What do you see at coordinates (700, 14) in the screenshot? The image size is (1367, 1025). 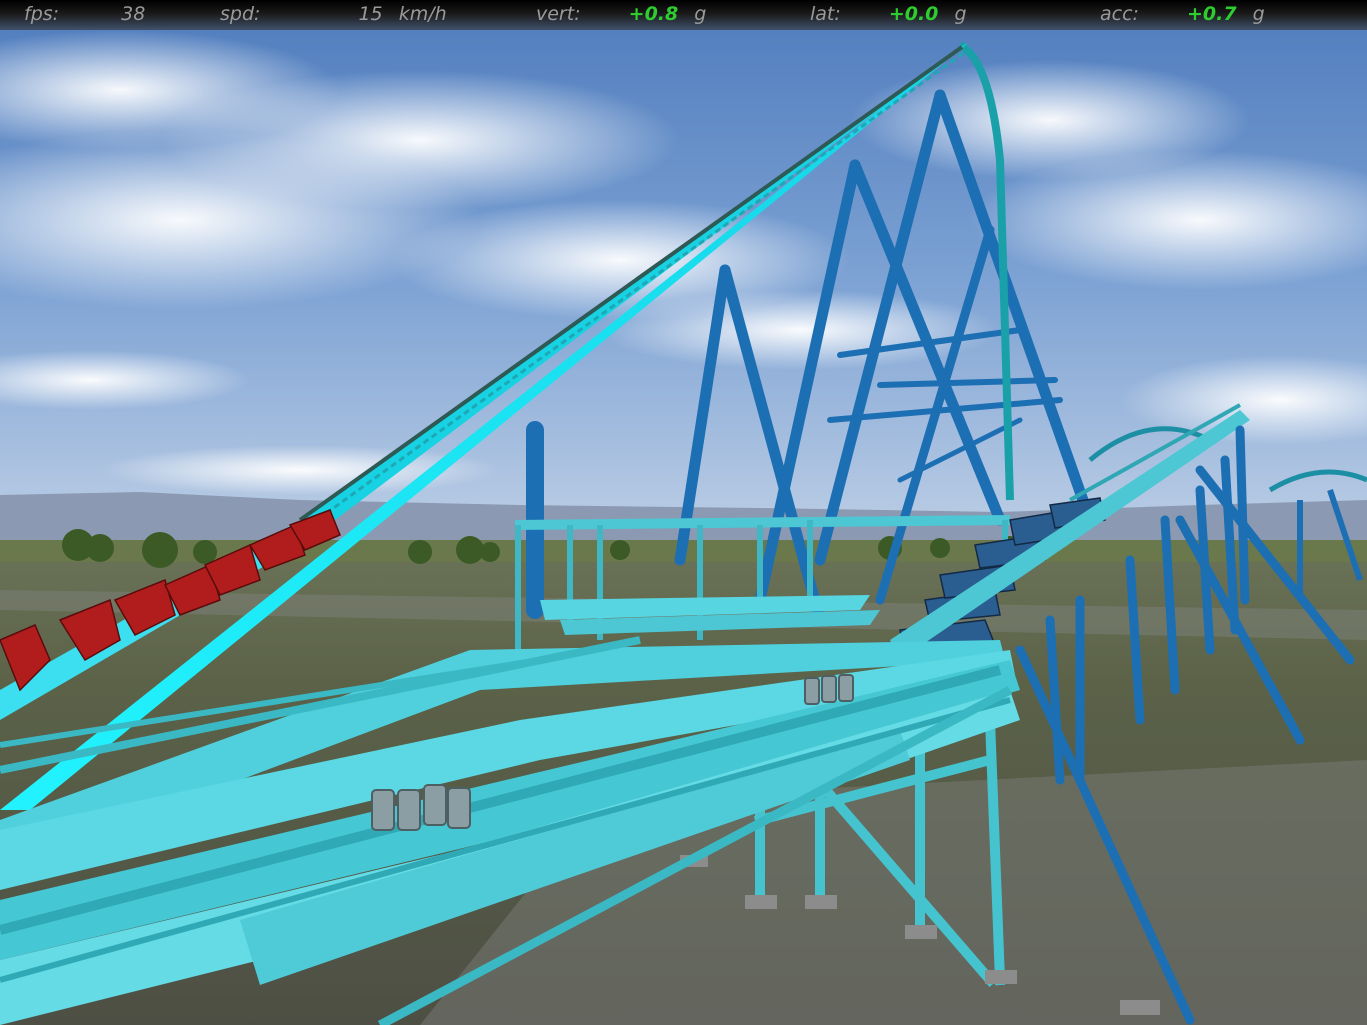 I see `vertical-g-unit: g` at bounding box center [700, 14].